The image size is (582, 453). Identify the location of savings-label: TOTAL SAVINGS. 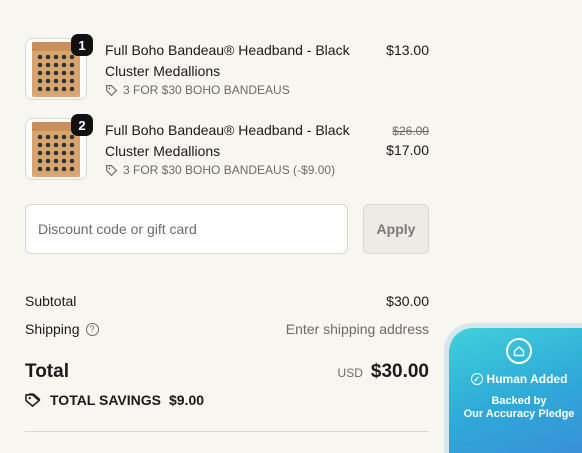
(105, 400).